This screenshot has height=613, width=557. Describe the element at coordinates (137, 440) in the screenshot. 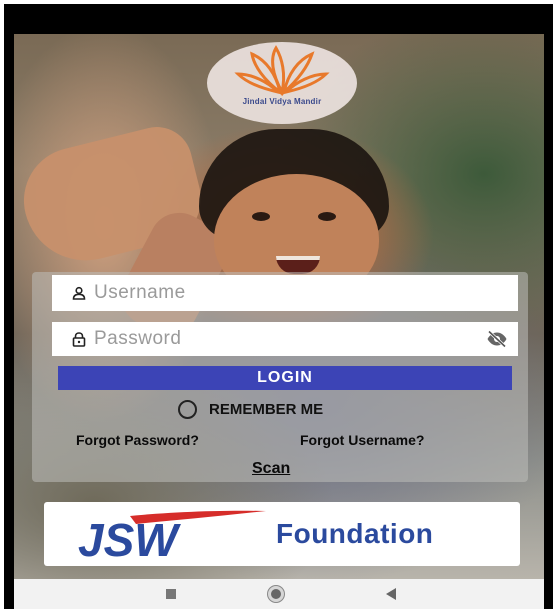

I see `forgot-password-link: Forgot Password?` at that location.